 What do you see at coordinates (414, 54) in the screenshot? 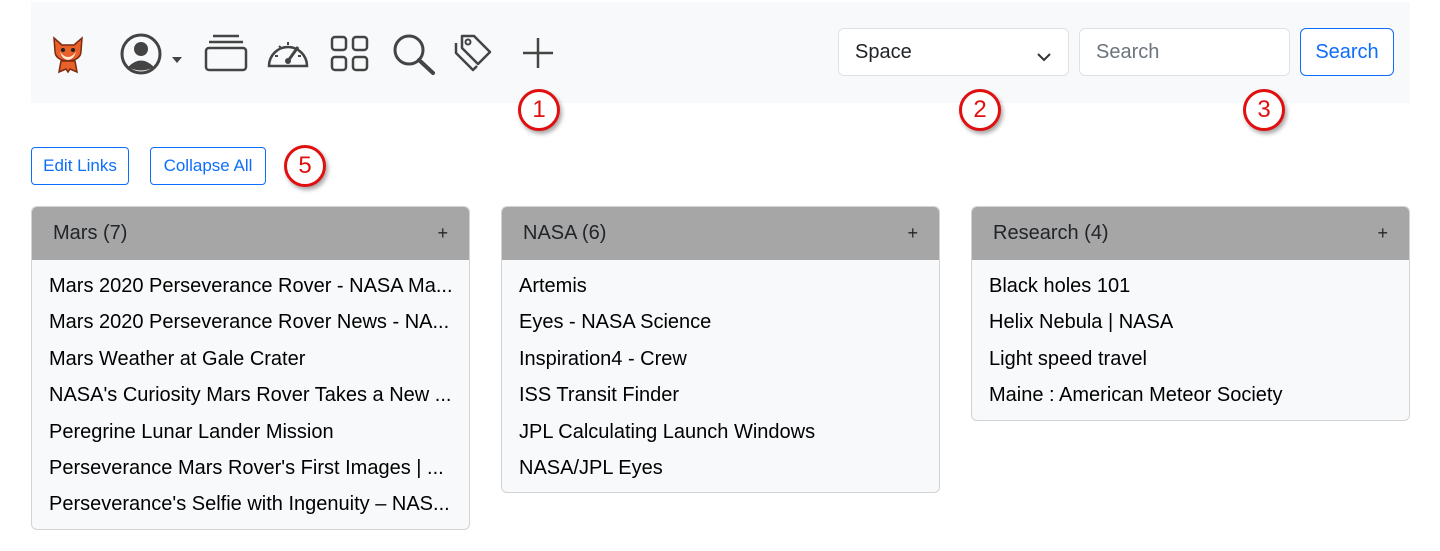
I see `search-icon` at bounding box center [414, 54].